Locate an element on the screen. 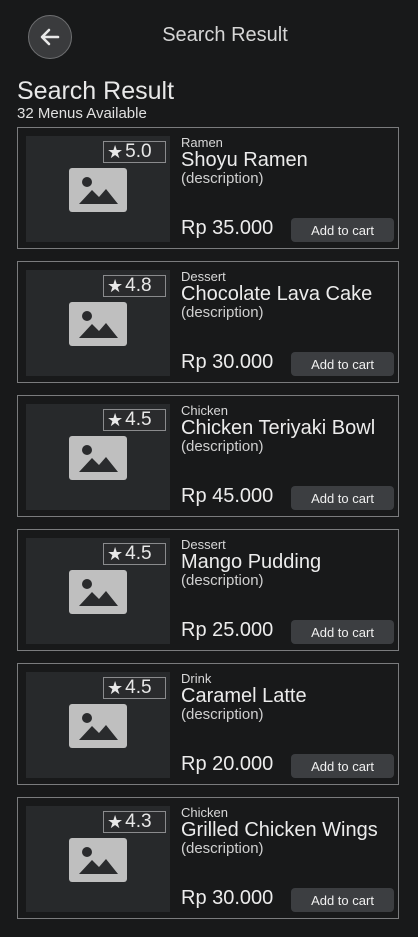  rating-value: 4.3 is located at coordinates (138, 821).